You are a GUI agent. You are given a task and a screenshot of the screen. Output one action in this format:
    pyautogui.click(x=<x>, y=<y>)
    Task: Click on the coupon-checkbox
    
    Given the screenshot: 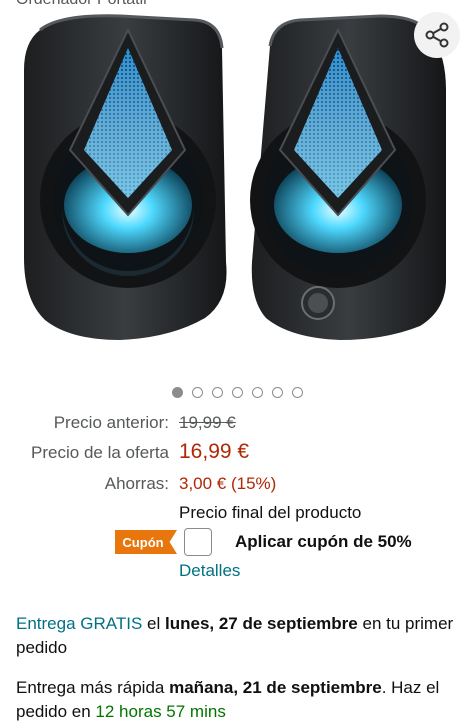 What is the action you would take?
    pyautogui.click(x=198, y=542)
    